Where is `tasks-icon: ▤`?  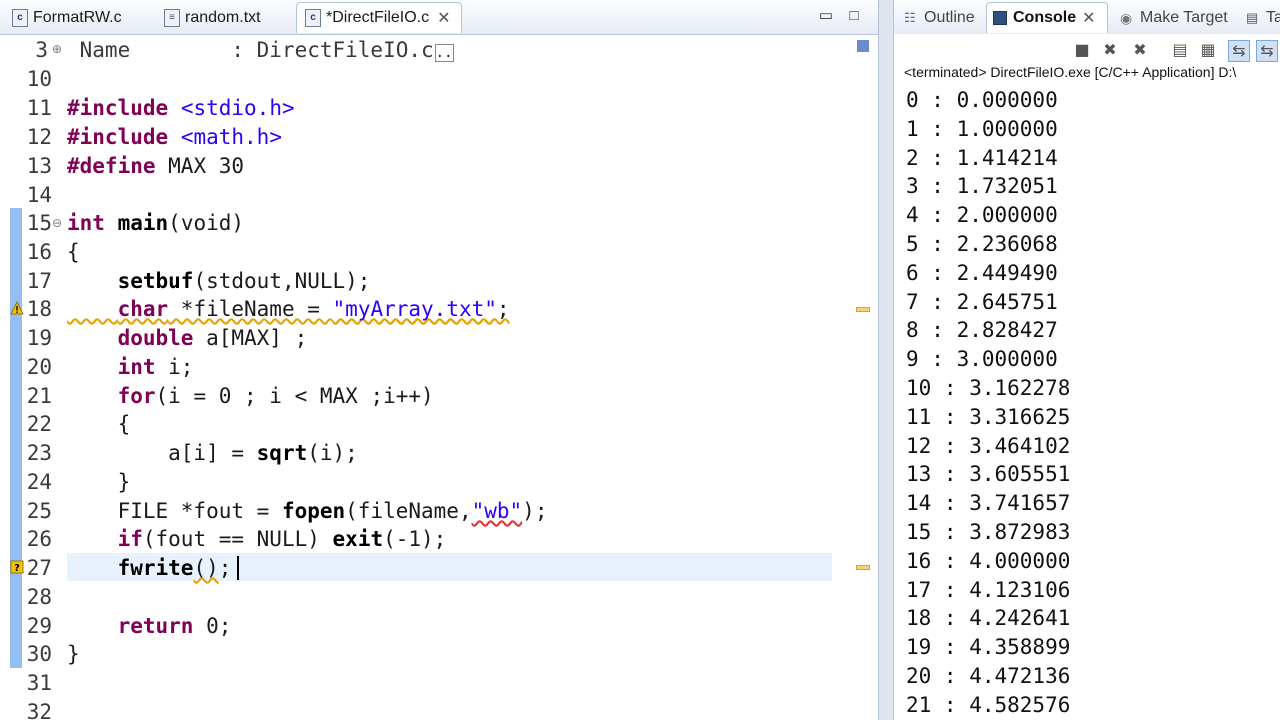 tasks-icon: ▤ is located at coordinates (1252, 17).